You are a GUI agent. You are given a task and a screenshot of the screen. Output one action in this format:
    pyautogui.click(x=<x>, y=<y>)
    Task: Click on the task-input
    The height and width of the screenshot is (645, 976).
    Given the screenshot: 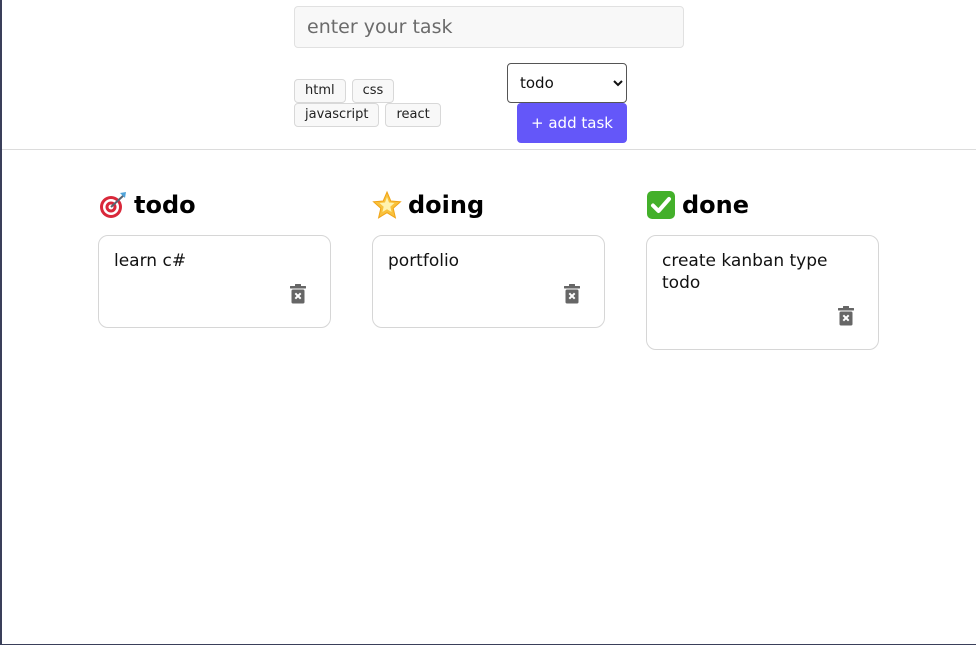 What is the action you would take?
    pyautogui.click(x=489, y=27)
    